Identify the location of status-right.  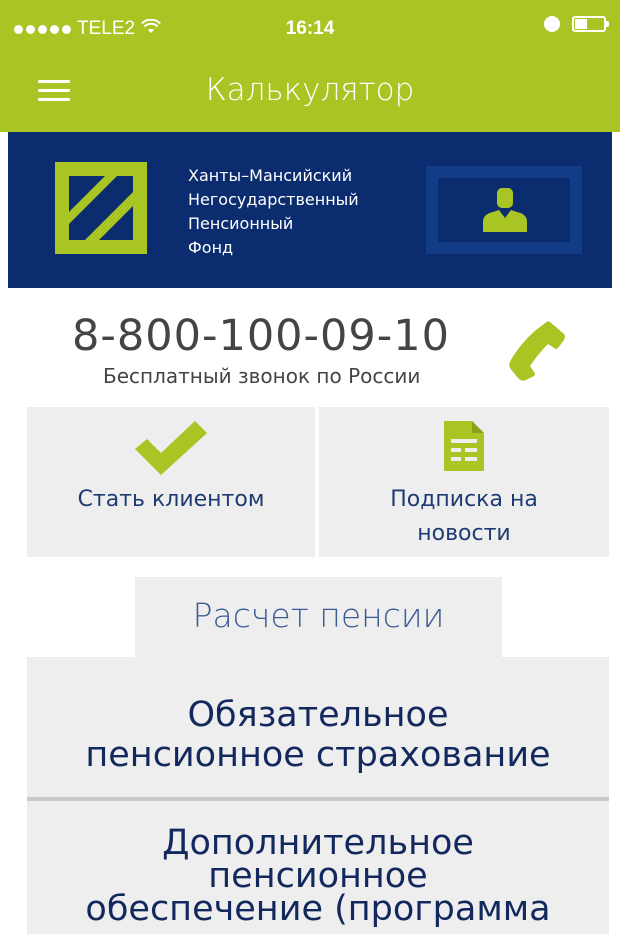
(576, 24).